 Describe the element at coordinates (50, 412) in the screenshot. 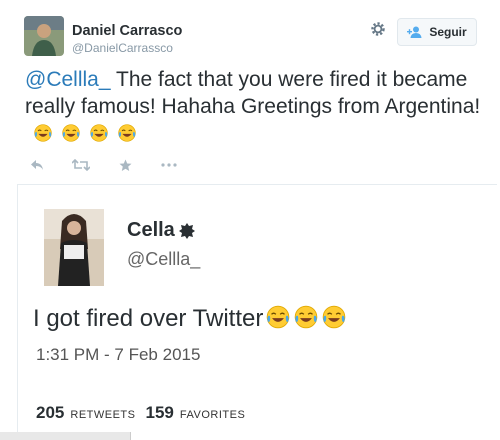

I see `retweet-count: 205` at that location.